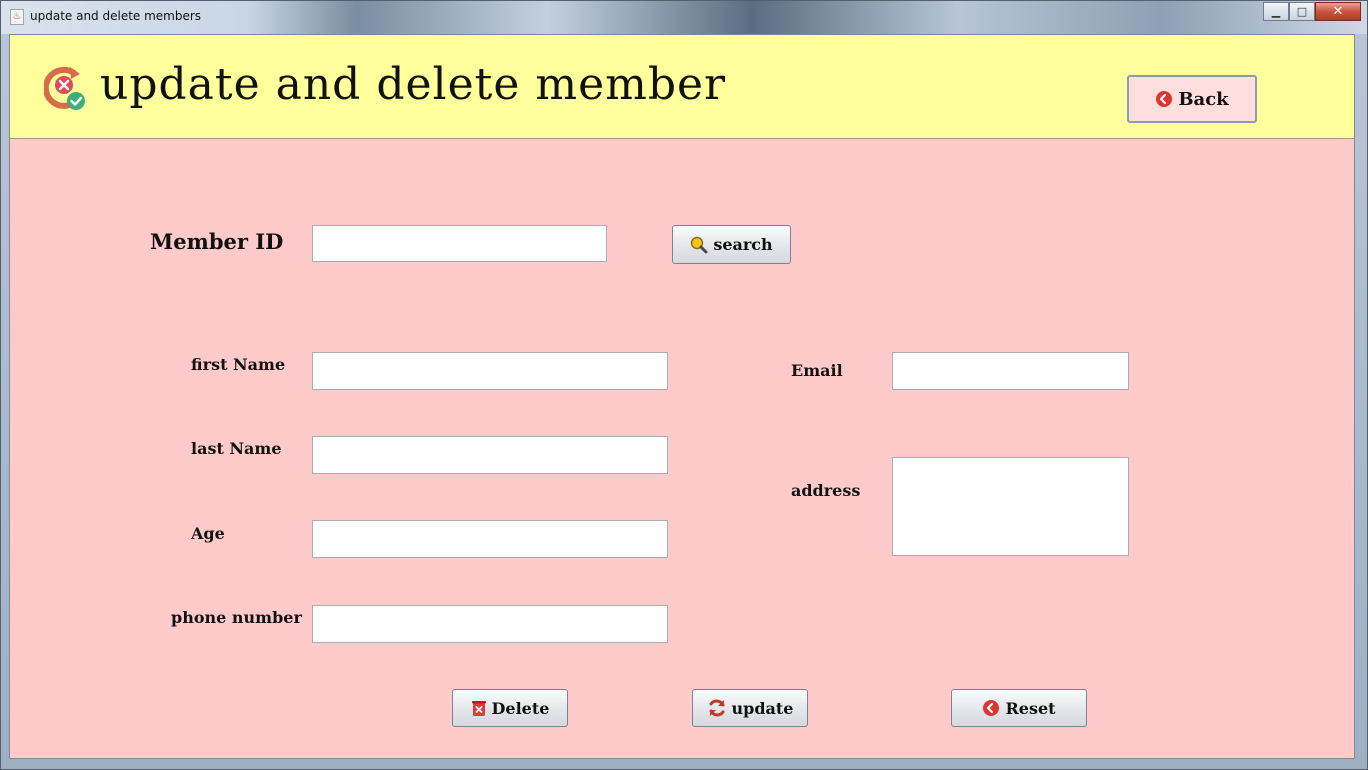 This screenshot has height=770, width=1368. Describe the element at coordinates (238, 364) in the screenshot. I see `first-name-label: first Name` at that location.